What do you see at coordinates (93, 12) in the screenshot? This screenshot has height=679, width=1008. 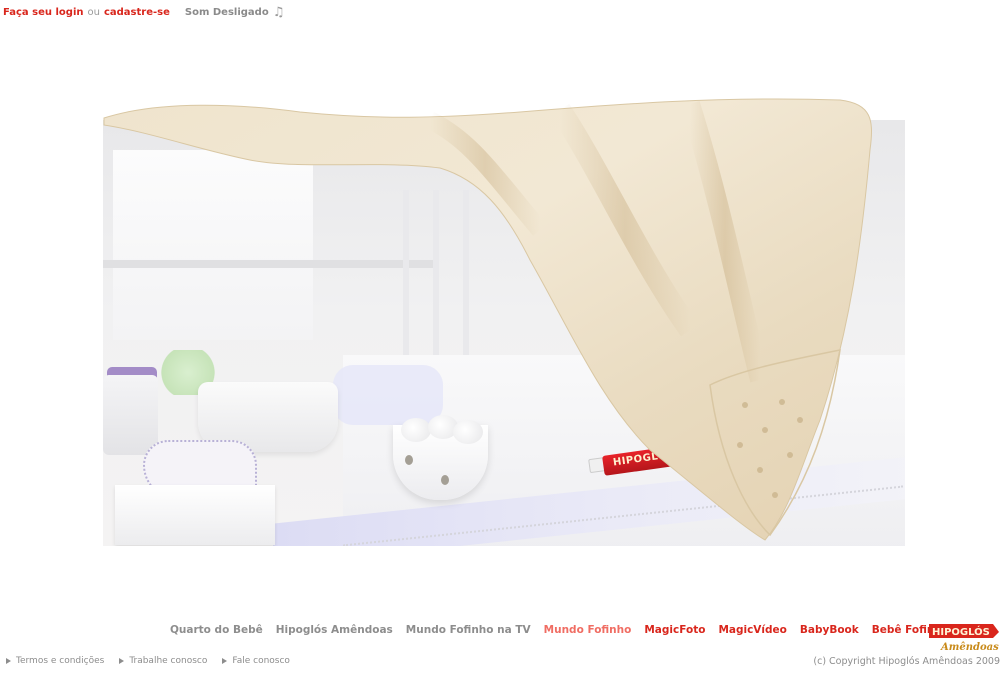 I see `or-text: ou` at bounding box center [93, 12].